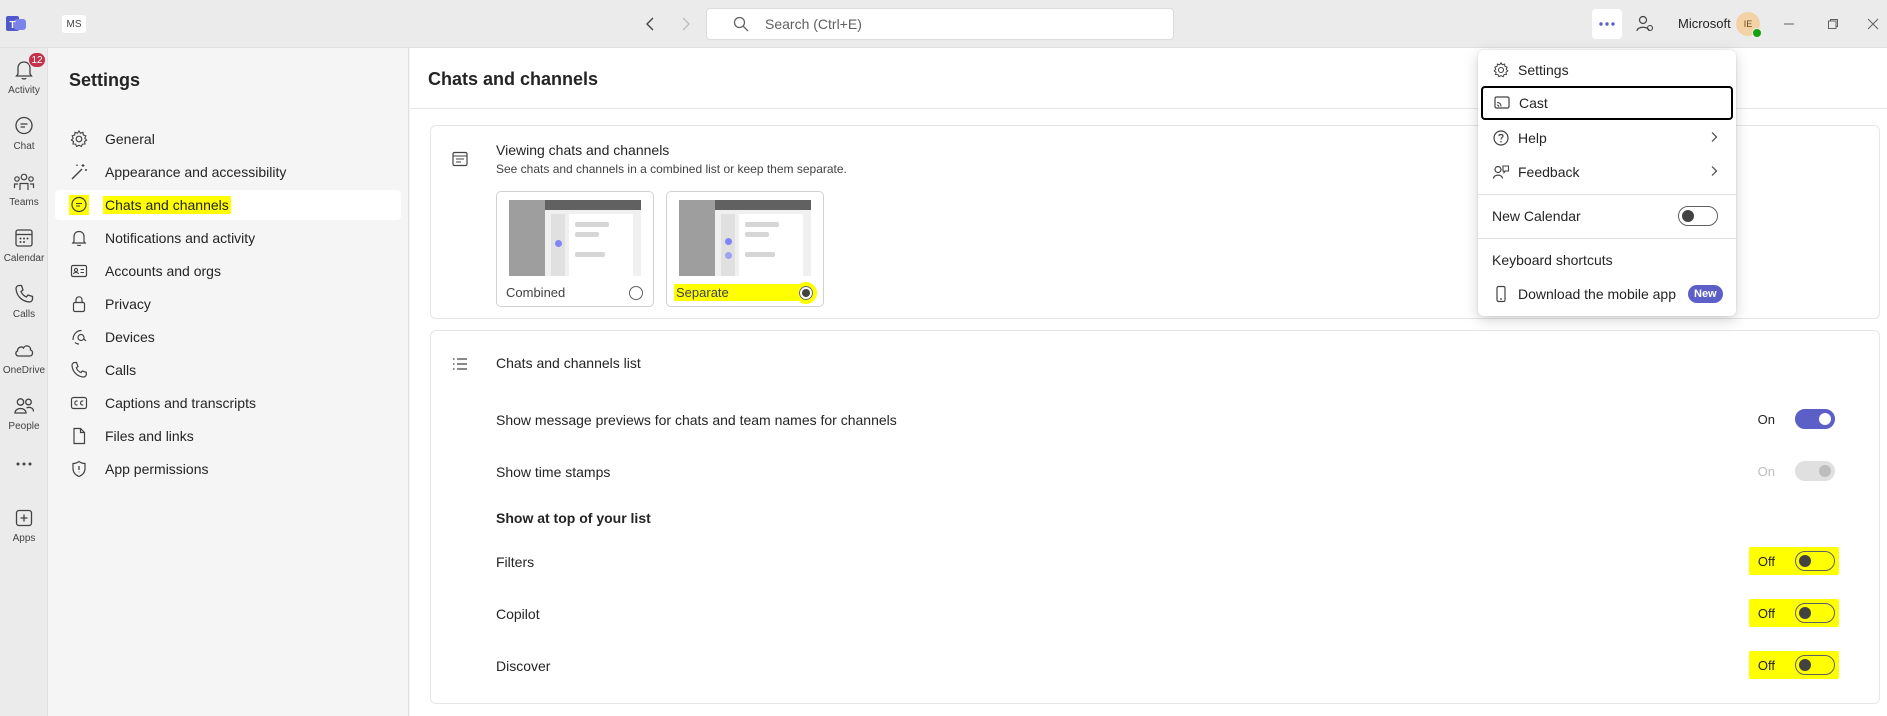  What do you see at coordinates (1757, 33) in the screenshot?
I see `presence-available-icon` at bounding box center [1757, 33].